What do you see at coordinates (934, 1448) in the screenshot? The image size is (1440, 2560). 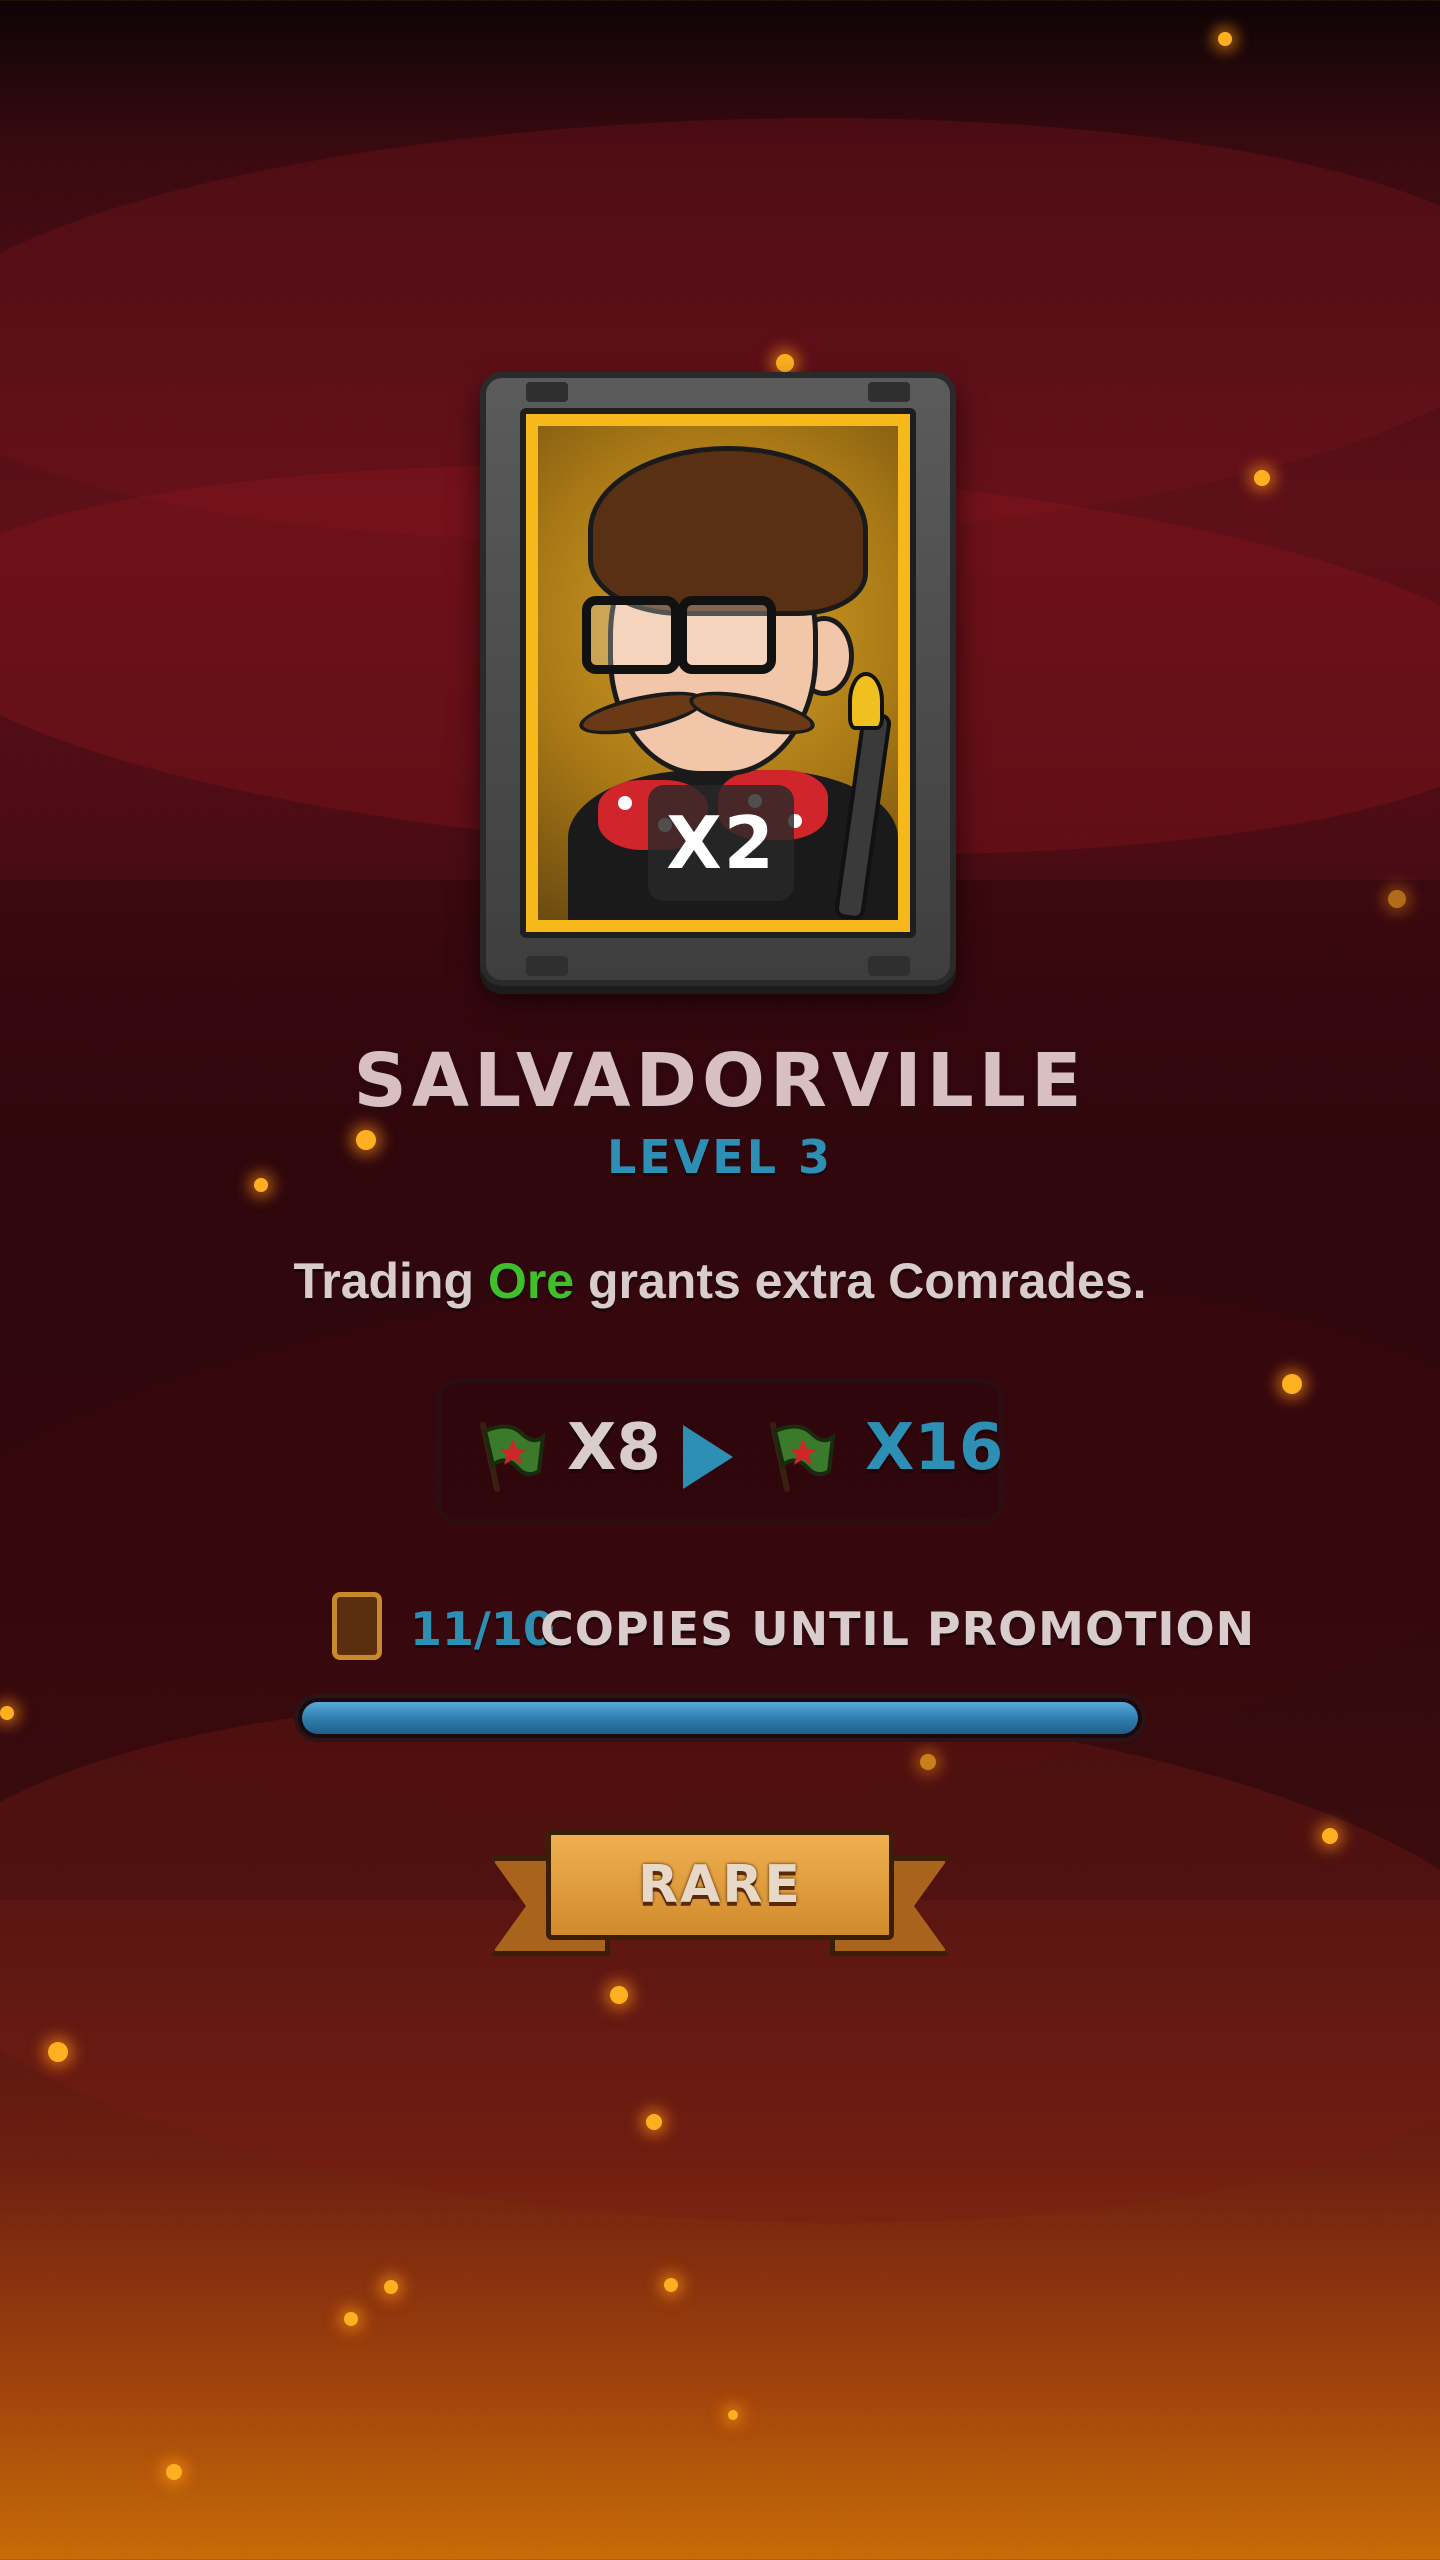 I see `bonus-next: X16` at bounding box center [934, 1448].